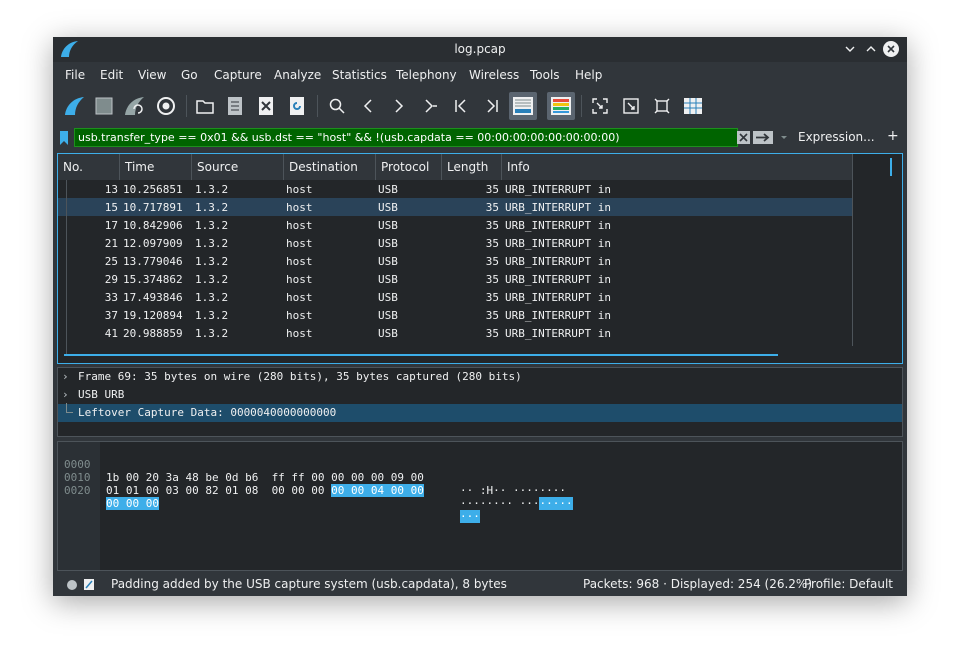 This screenshot has height=665, width=960. Describe the element at coordinates (523, 106) in the screenshot. I see `auto-scroll-icon` at that location.